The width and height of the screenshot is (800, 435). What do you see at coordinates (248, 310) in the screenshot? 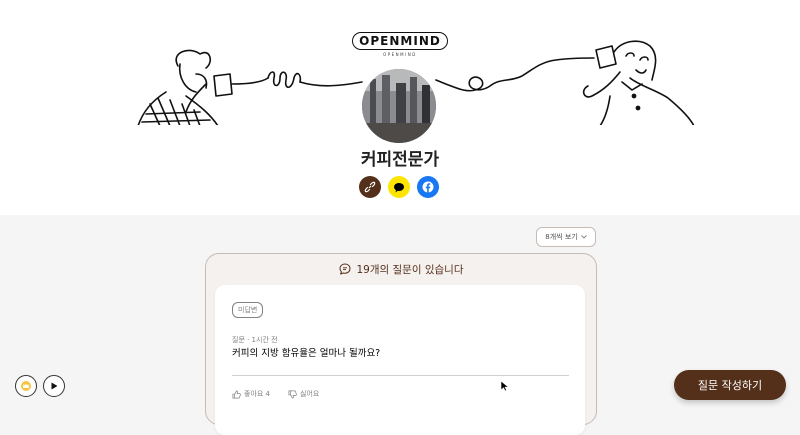
I see `unanswered-badge: 미답변` at bounding box center [248, 310].